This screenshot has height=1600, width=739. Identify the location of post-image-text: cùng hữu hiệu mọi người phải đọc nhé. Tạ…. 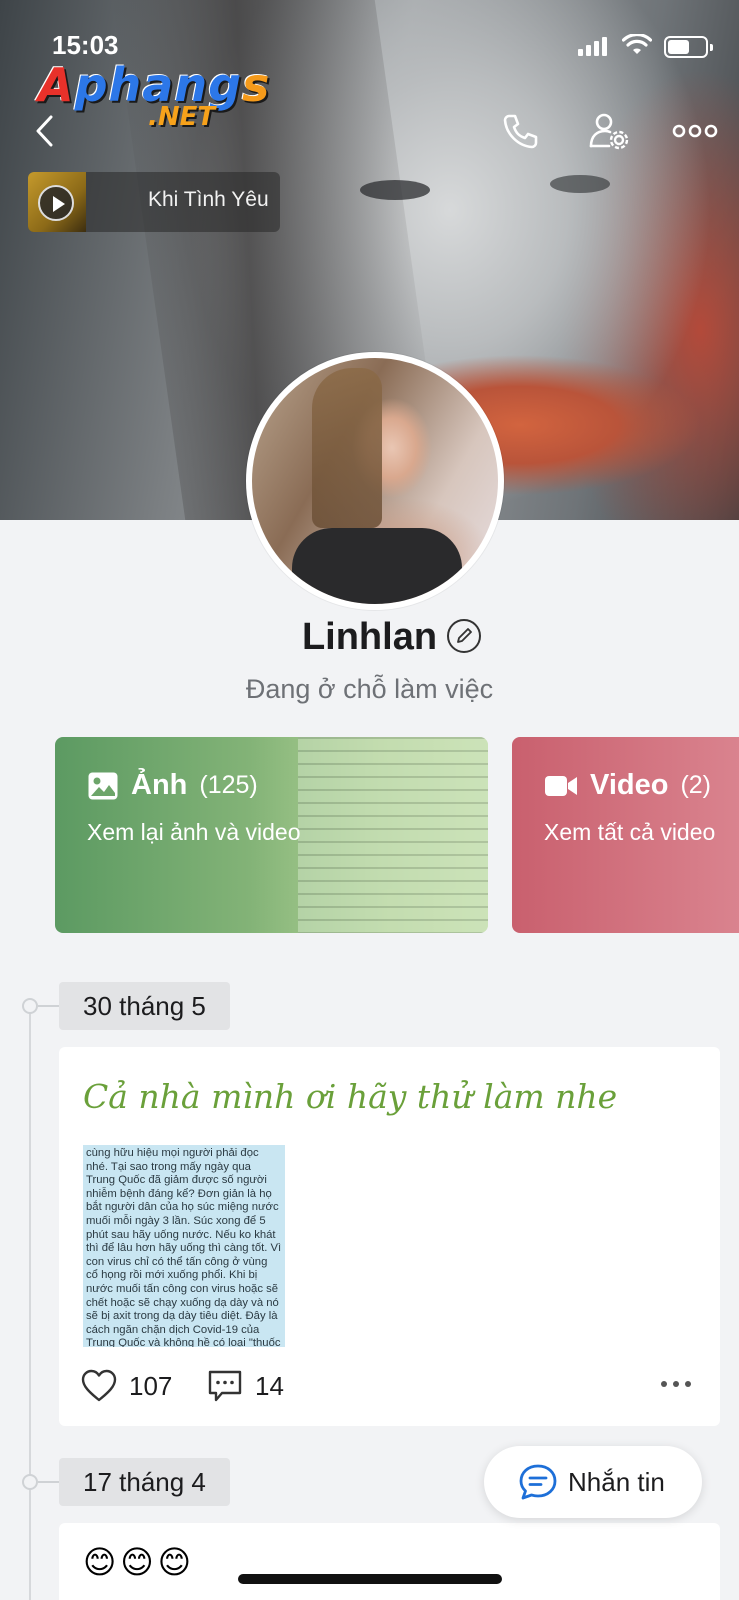
(184, 1247).